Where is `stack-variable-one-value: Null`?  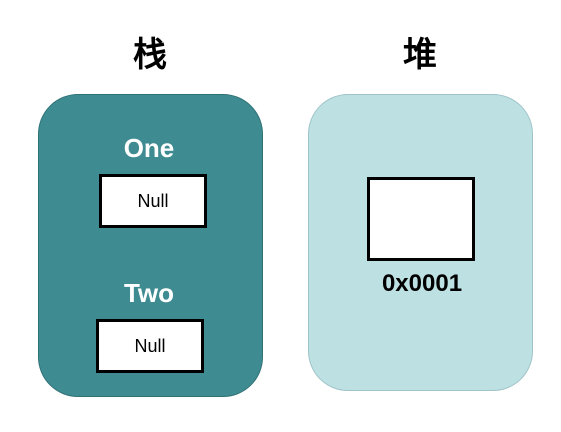
stack-variable-one-value: Null is located at coordinates (153, 200).